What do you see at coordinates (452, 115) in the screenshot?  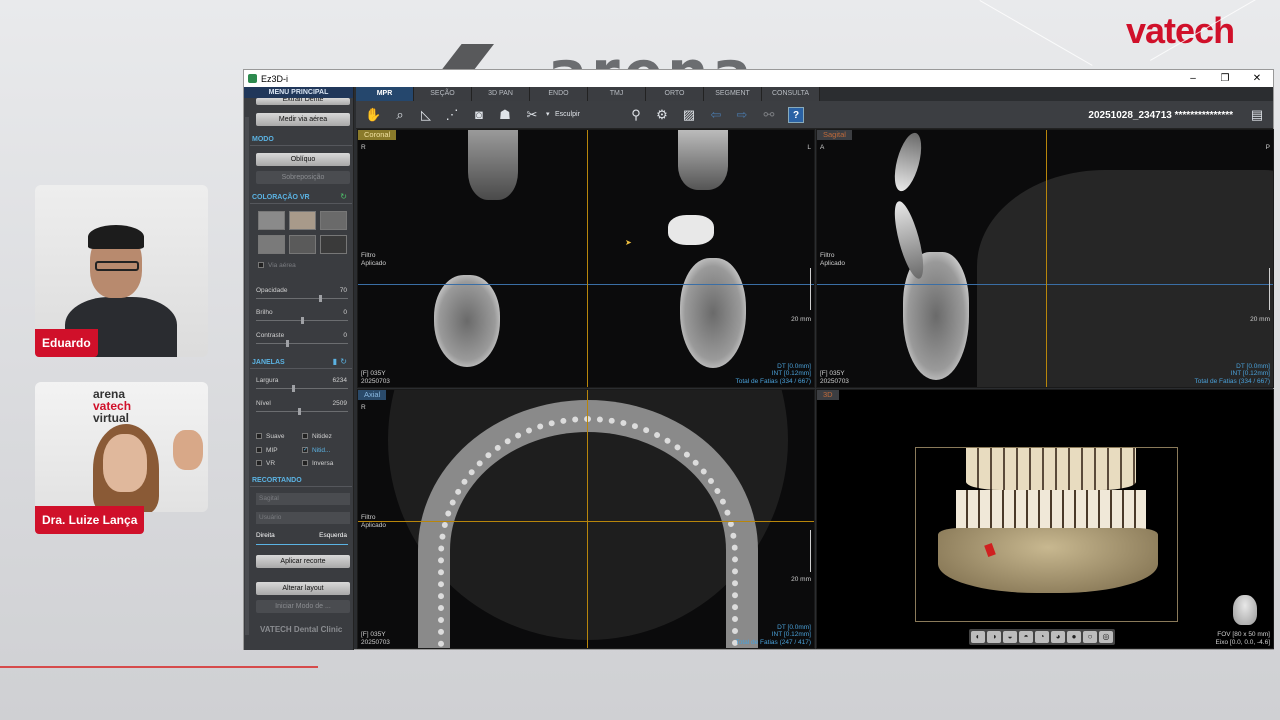 I see `measure-line-icon: ⋰` at bounding box center [452, 115].